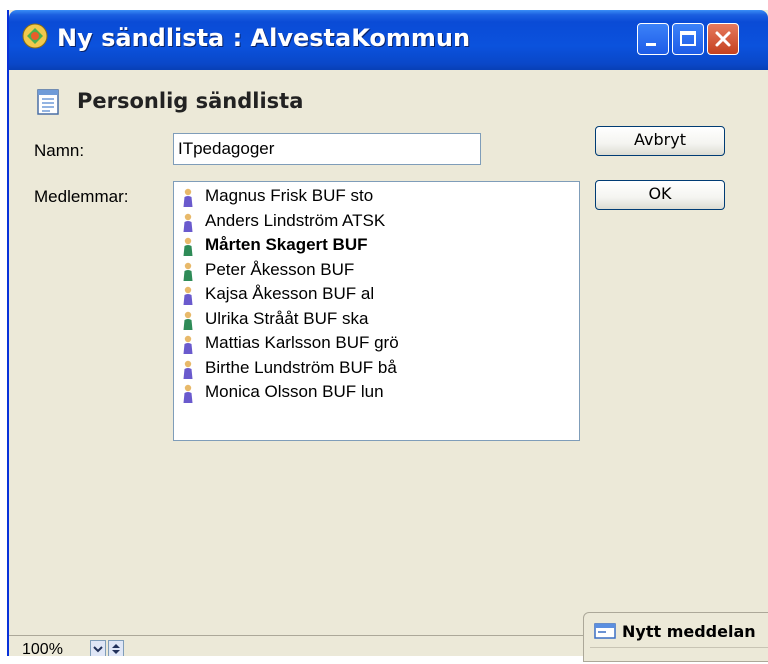 This screenshot has height=664, width=768. I want to click on member-name: Ulrika Strååt BUF ska, so click(287, 318).